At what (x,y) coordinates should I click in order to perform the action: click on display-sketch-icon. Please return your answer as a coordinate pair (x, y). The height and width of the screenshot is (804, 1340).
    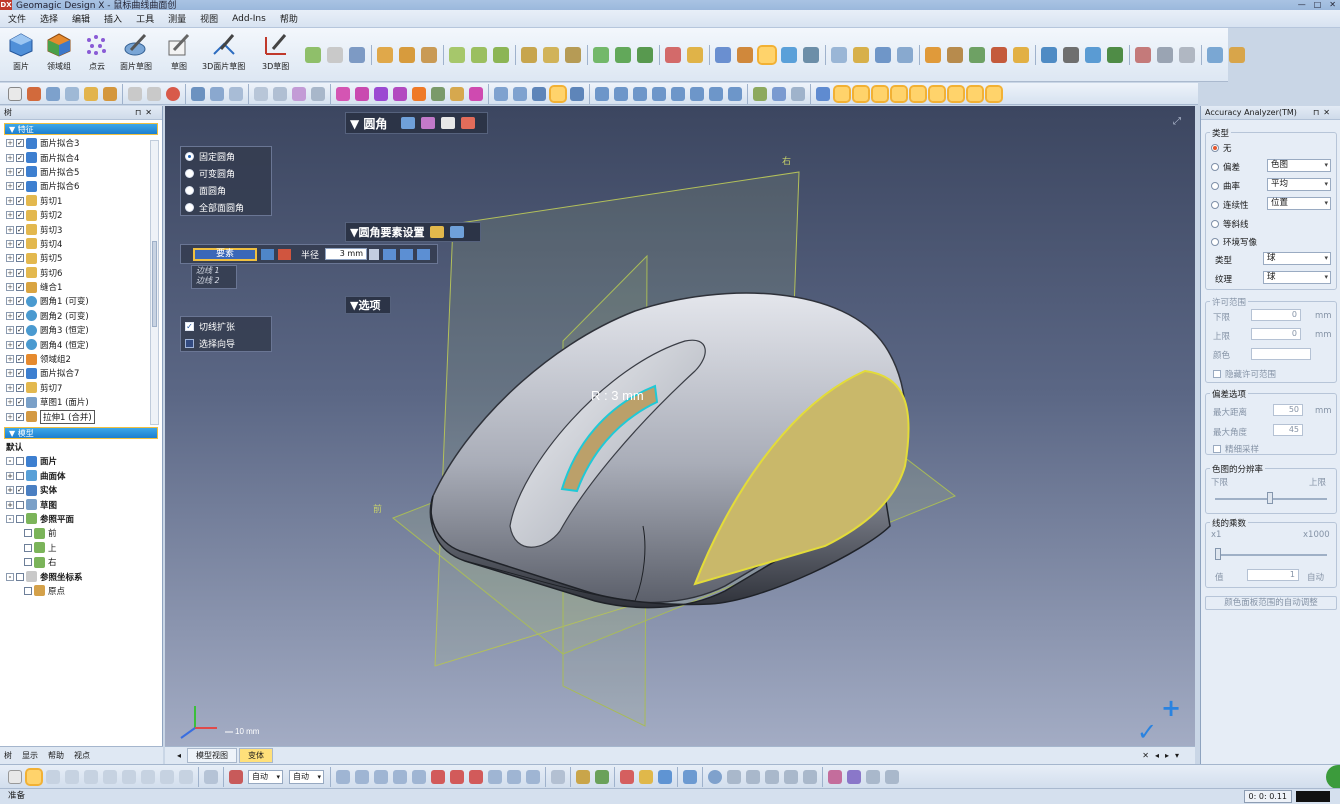
    Looking at the image, I should click on (735, 93).